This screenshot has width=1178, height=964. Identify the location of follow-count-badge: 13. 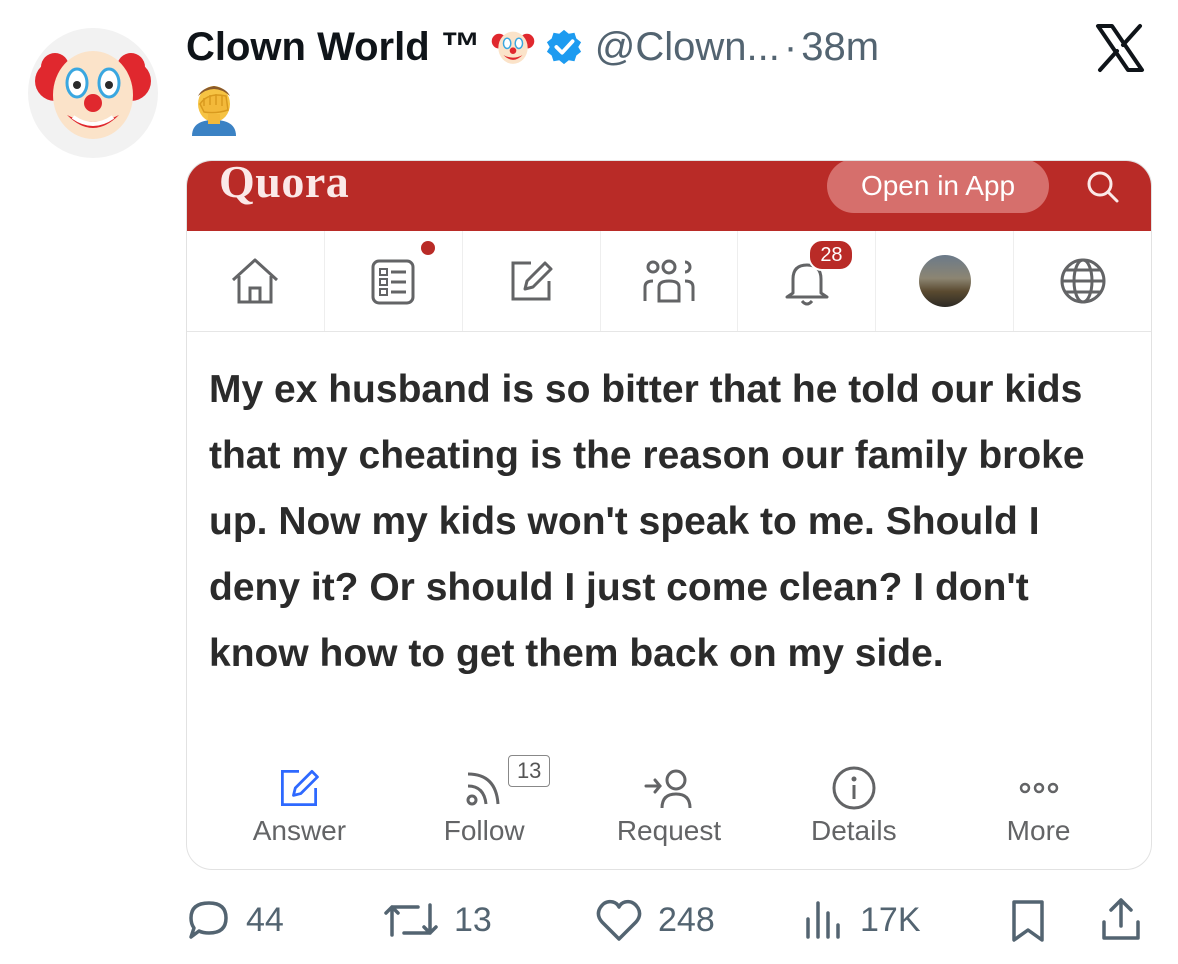
(529, 771).